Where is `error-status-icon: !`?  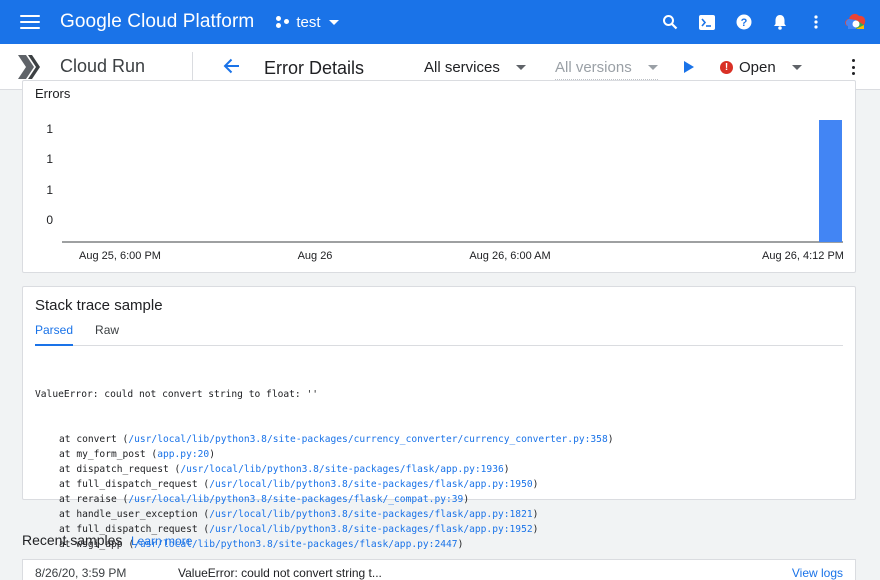
error-status-icon: ! is located at coordinates (726, 67).